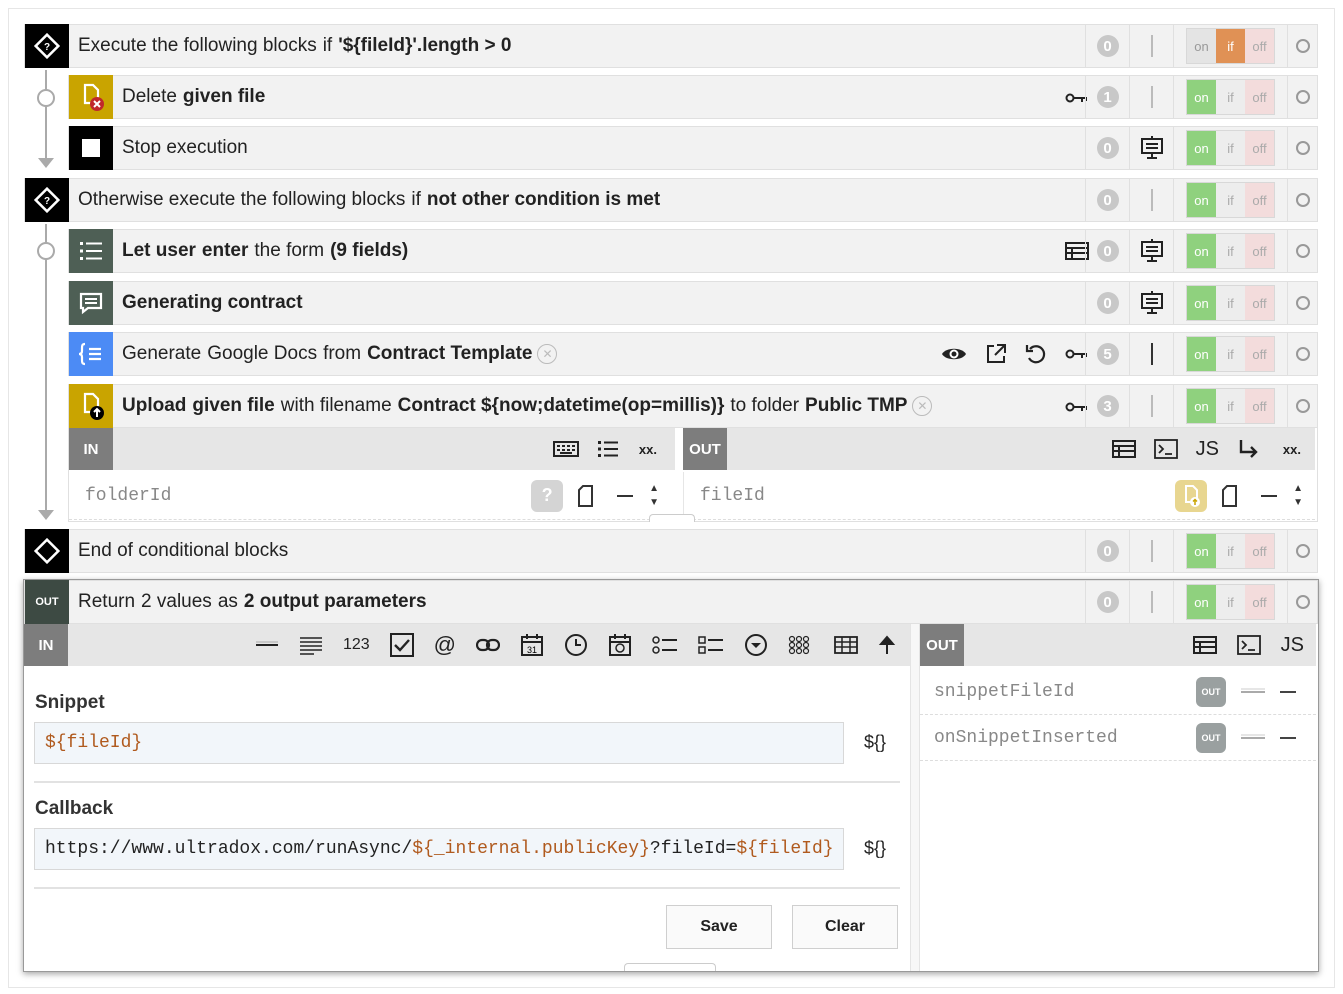 This screenshot has height=994, width=1343. What do you see at coordinates (576, 645) in the screenshot?
I see `clock-icon` at bounding box center [576, 645].